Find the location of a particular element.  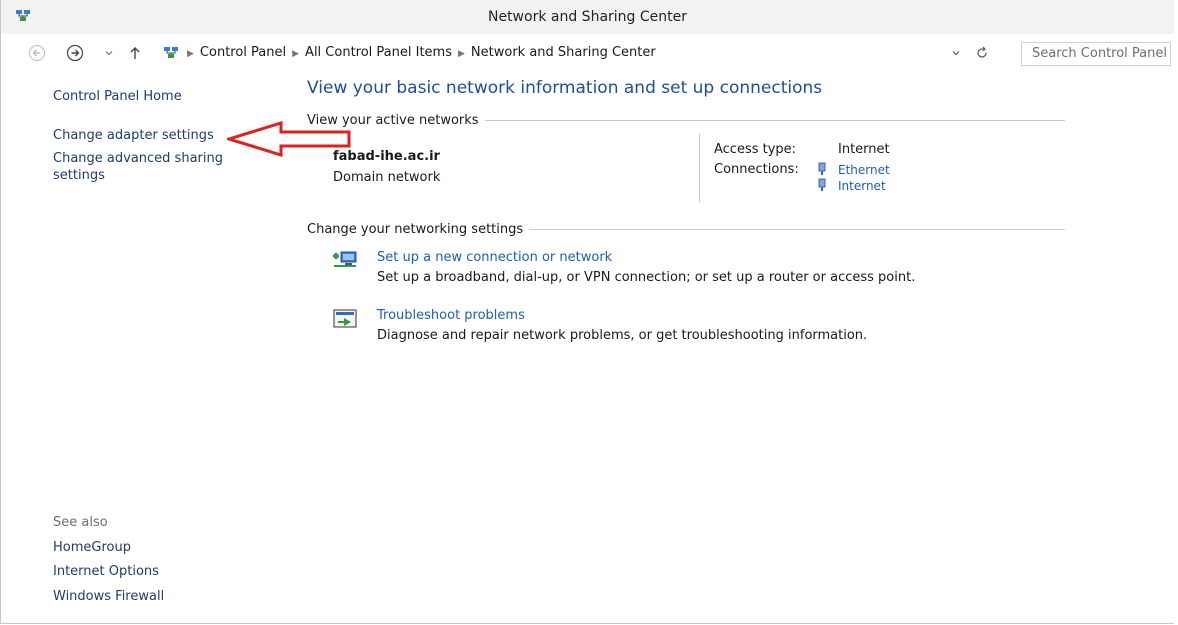

breadcrumb-all-control-panel-items: All Control Panel Items is located at coordinates (378, 52).